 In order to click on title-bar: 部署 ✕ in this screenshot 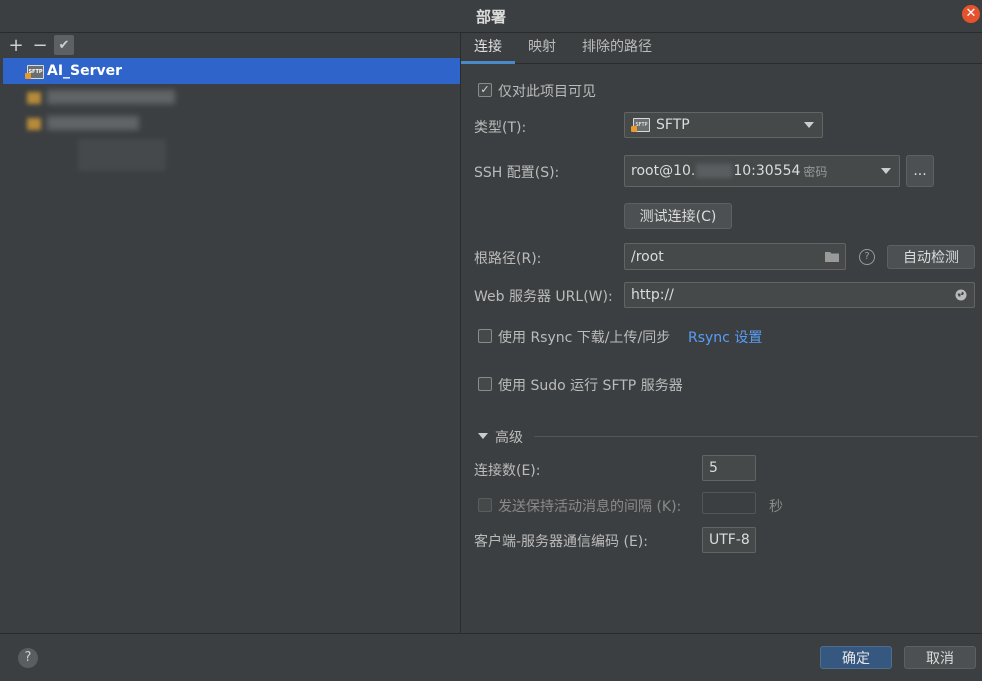, I will do `click(491, 16)`.